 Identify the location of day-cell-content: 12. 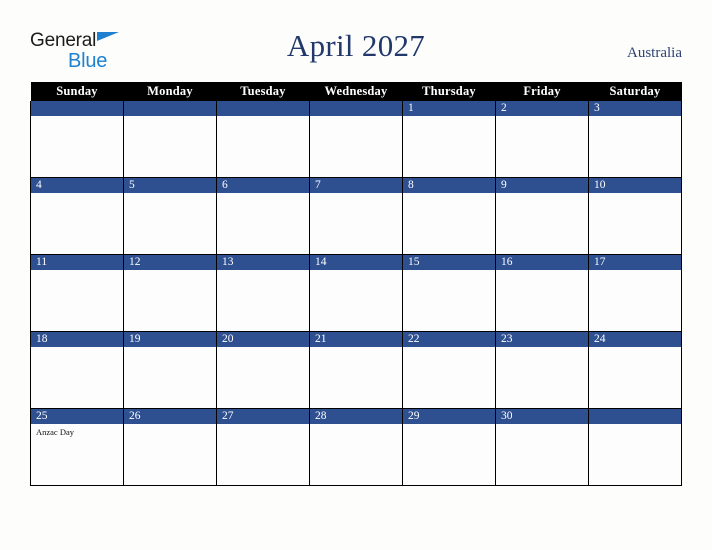
(170, 293).